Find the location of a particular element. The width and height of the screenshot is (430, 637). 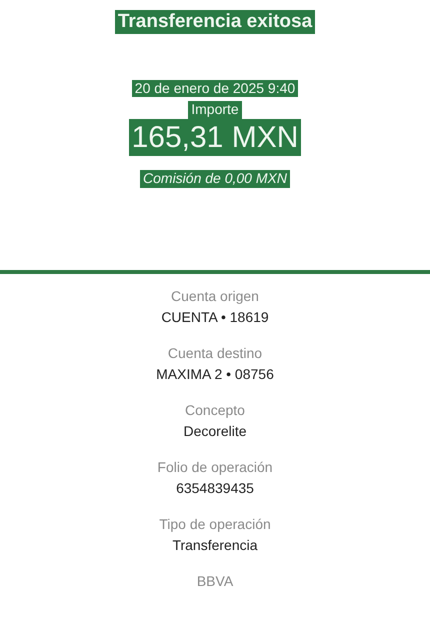

detail-label: Folio de operación is located at coordinates (215, 467).